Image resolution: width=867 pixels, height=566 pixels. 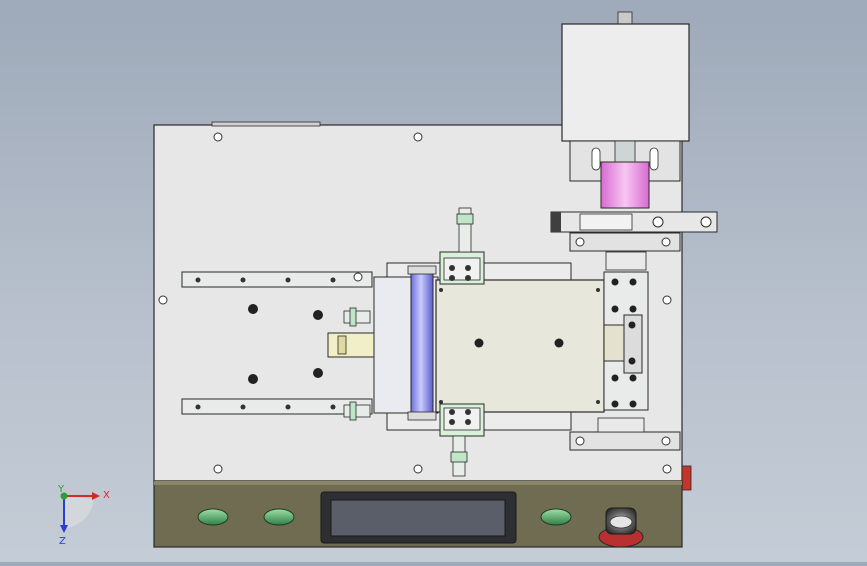 I want to click on lower-guide-rail, so click(x=277, y=406).